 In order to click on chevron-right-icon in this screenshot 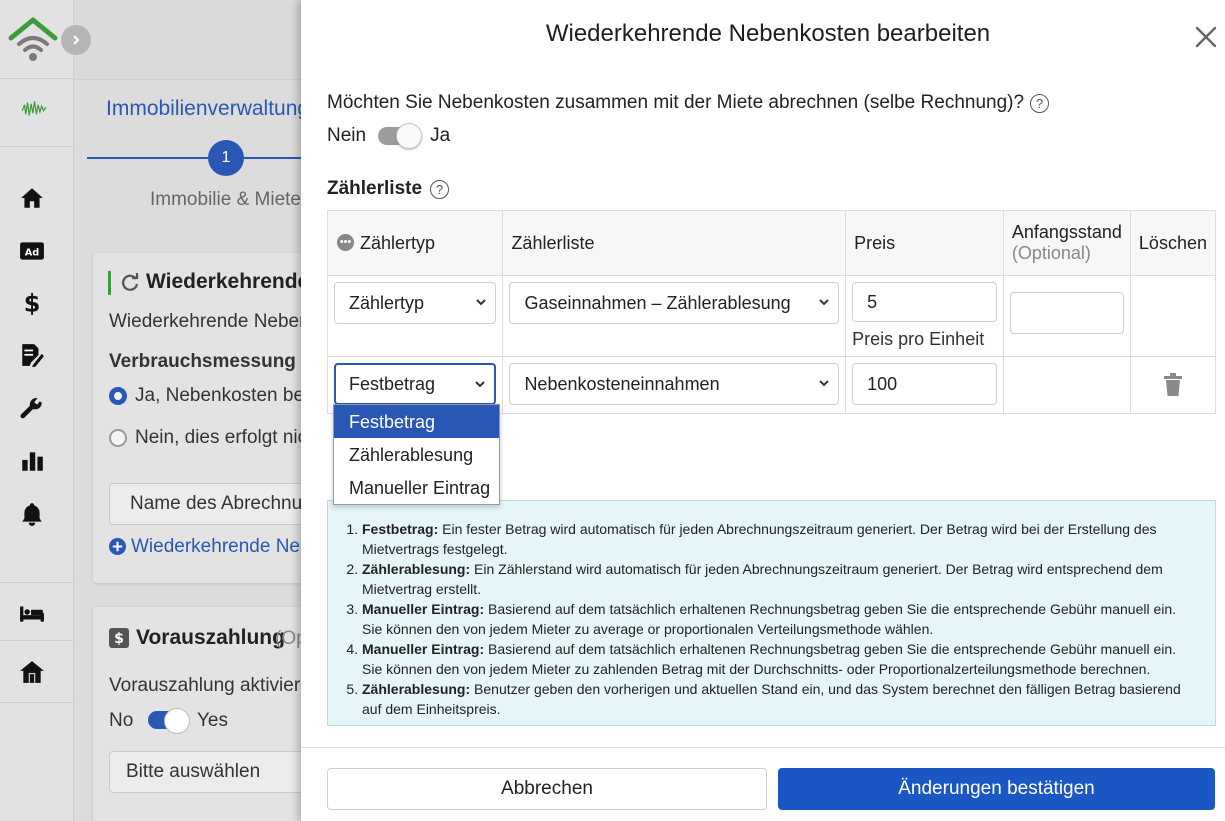, I will do `click(76, 40)`.